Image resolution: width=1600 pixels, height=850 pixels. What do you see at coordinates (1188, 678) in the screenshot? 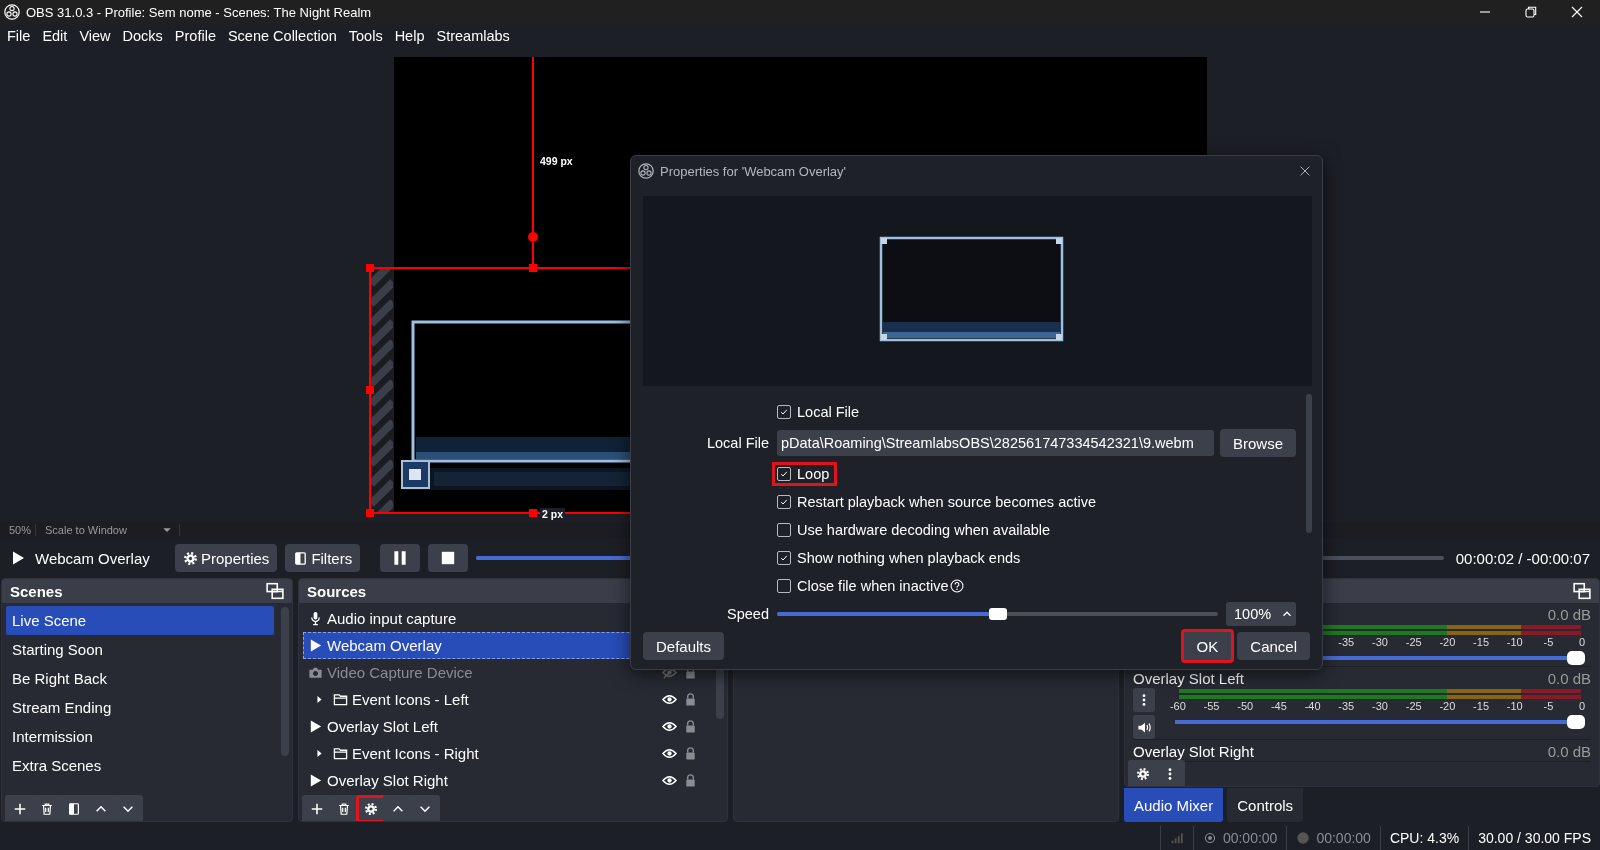
I see `channel-name: Overlay Slot Left` at bounding box center [1188, 678].